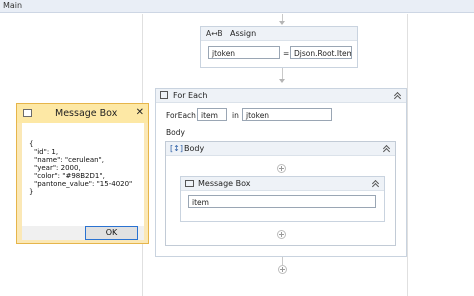 The height and width of the screenshot is (296, 474). Describe the element at coordinates (46, 152) in the screenshot. I see `message-line: "id": 1,` at that location.